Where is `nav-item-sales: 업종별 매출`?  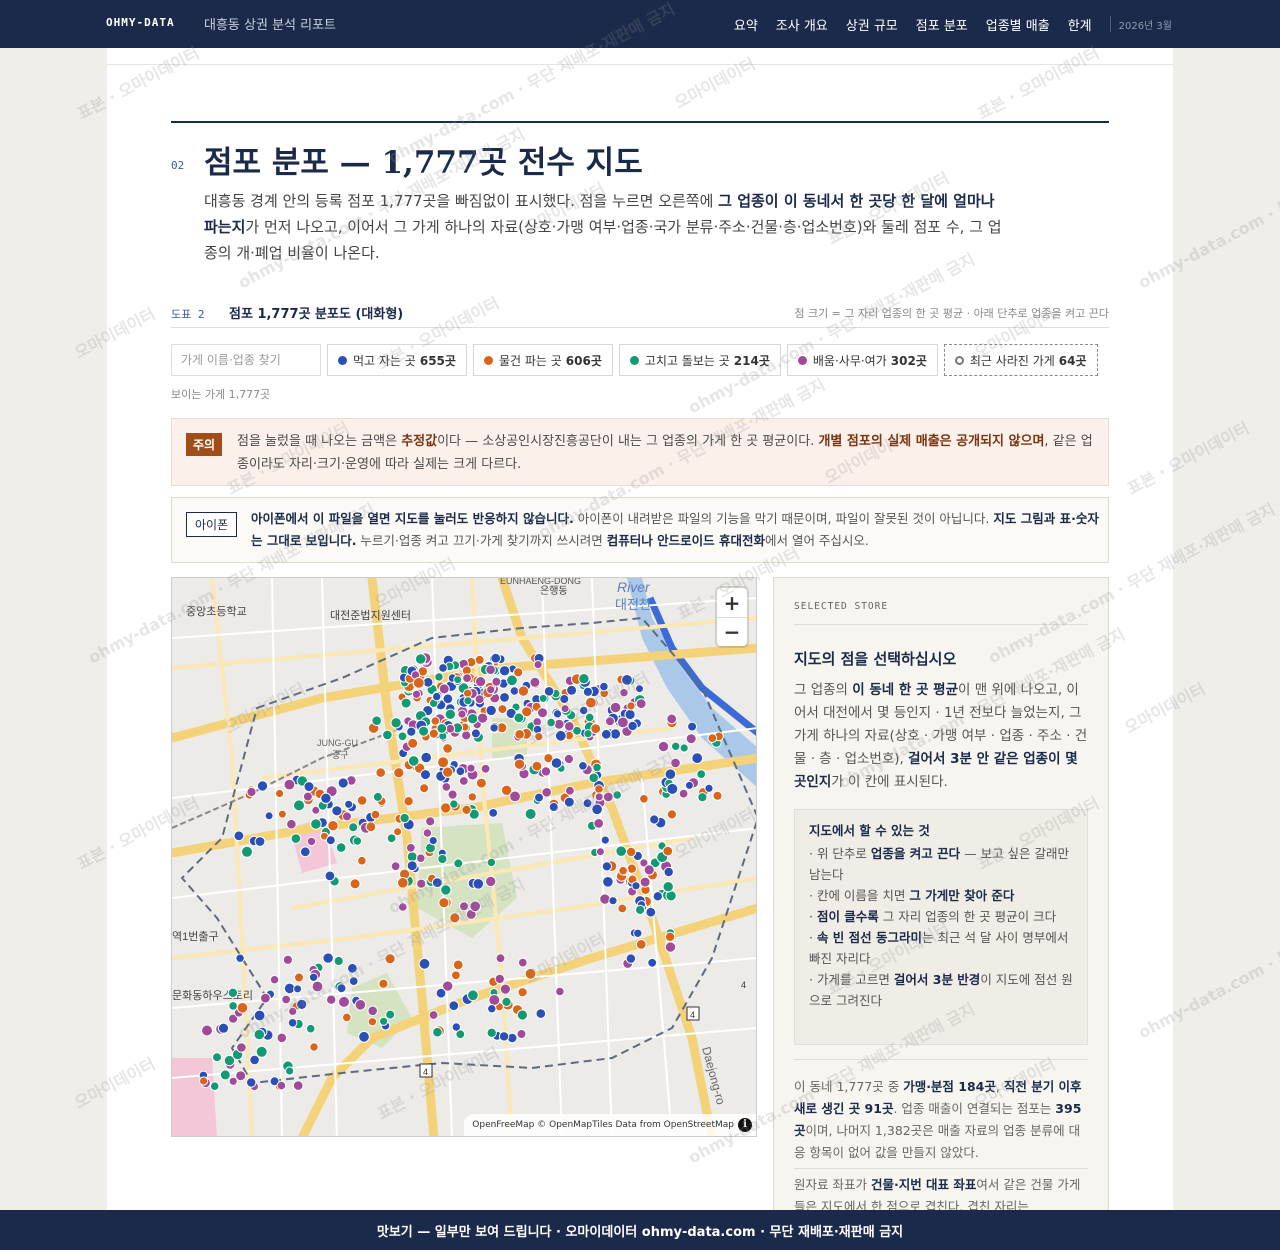 nav-item-sales: 업종별 매출 is located at coordinates (1018, 24).